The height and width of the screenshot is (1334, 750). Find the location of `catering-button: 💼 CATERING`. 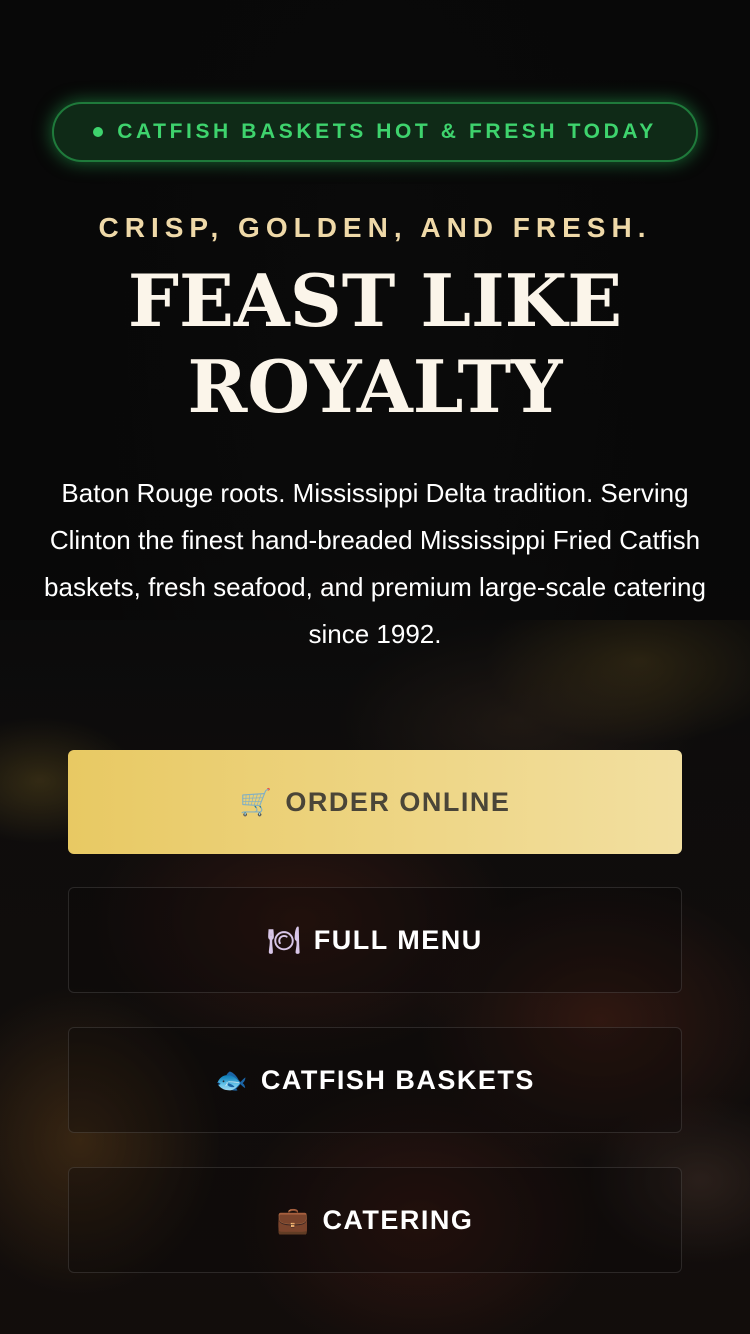

catering-button: 💼 CATERING is located at coordinates (375, 1220).